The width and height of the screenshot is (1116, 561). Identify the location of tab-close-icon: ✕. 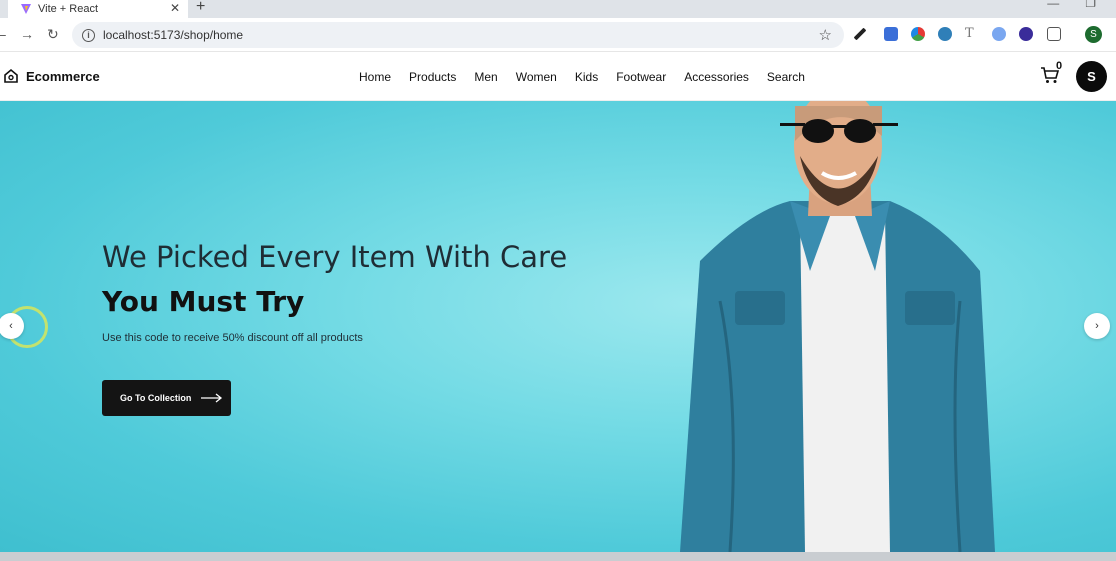
(175, 8).